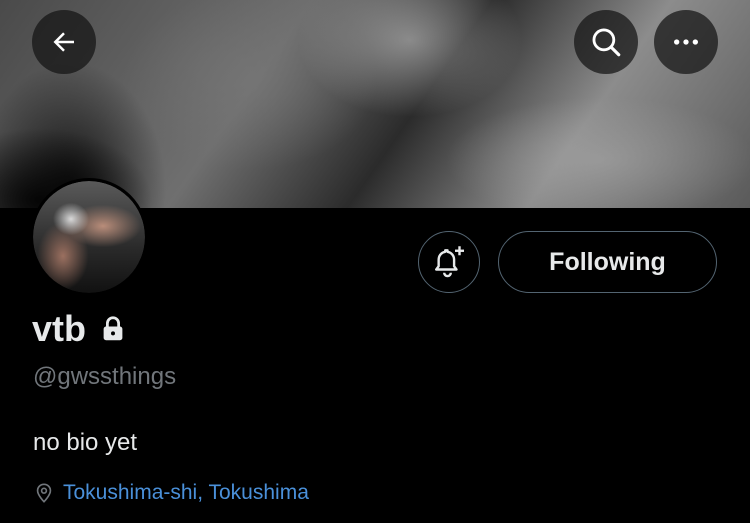 This screenshot has height=523, width=750. I want to click on notifications-button, so click(449, 262).